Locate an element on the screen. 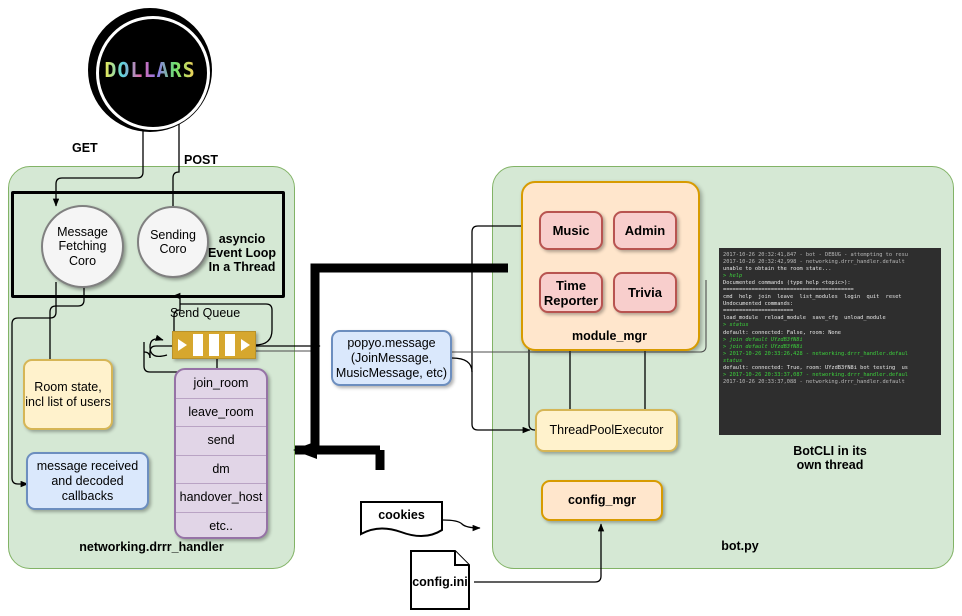 The width and height of the screenshot is (962, 616). botcli-label-l1: BotCLI in its is located at coordinates (830, 451).